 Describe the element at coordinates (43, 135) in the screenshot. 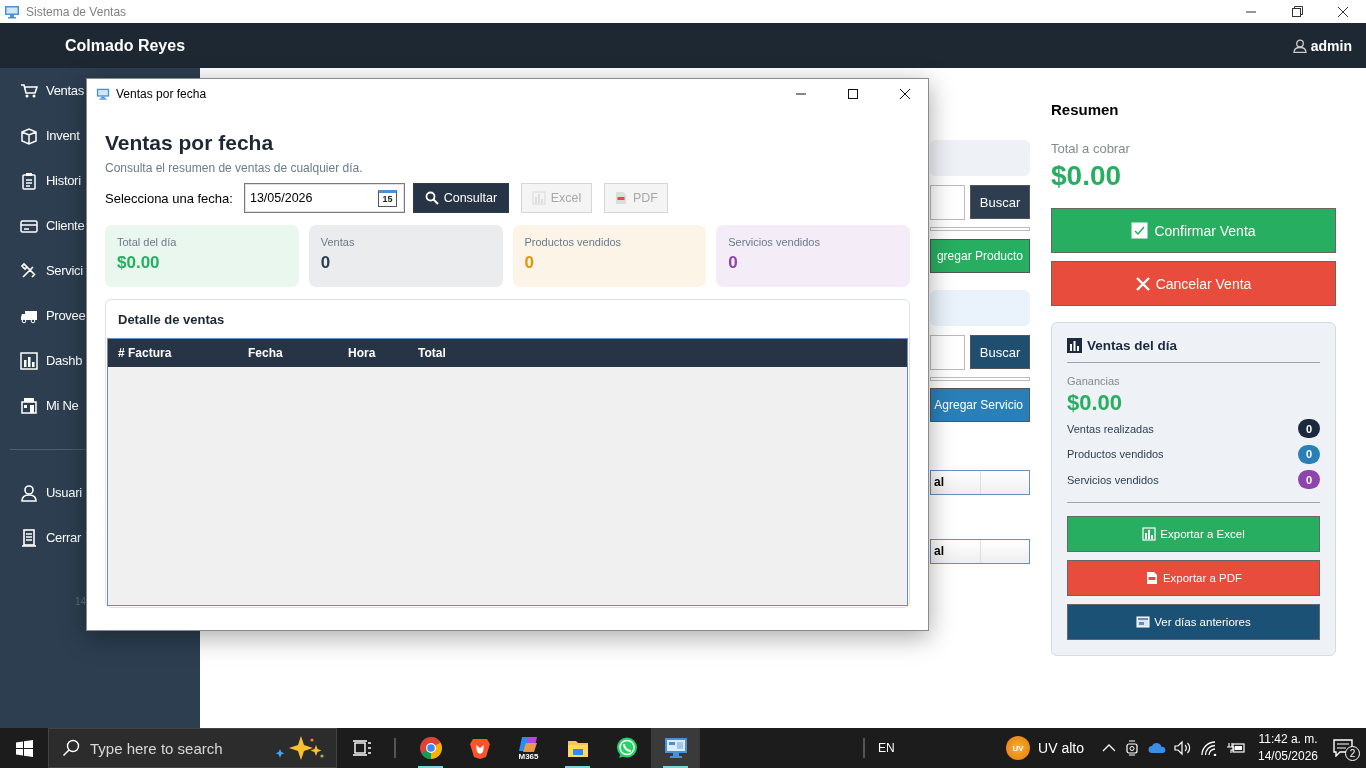

I see `sidebar-item: Invent` at that location.